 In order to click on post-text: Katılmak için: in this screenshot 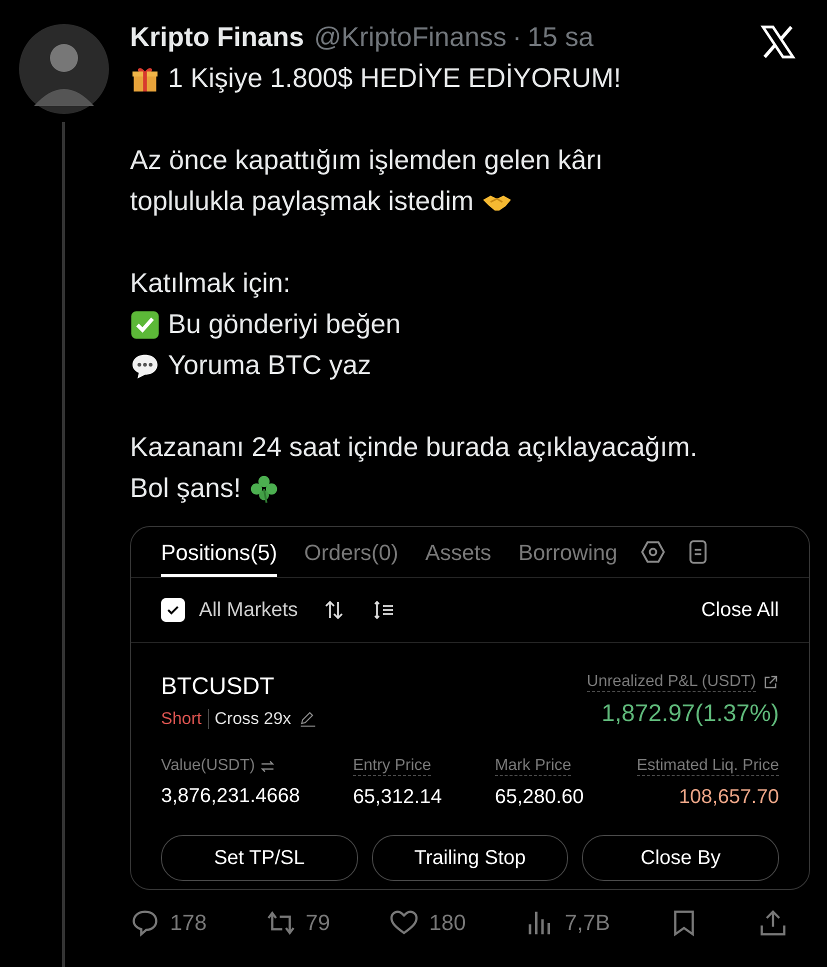, I will do `click(210, 283)`.